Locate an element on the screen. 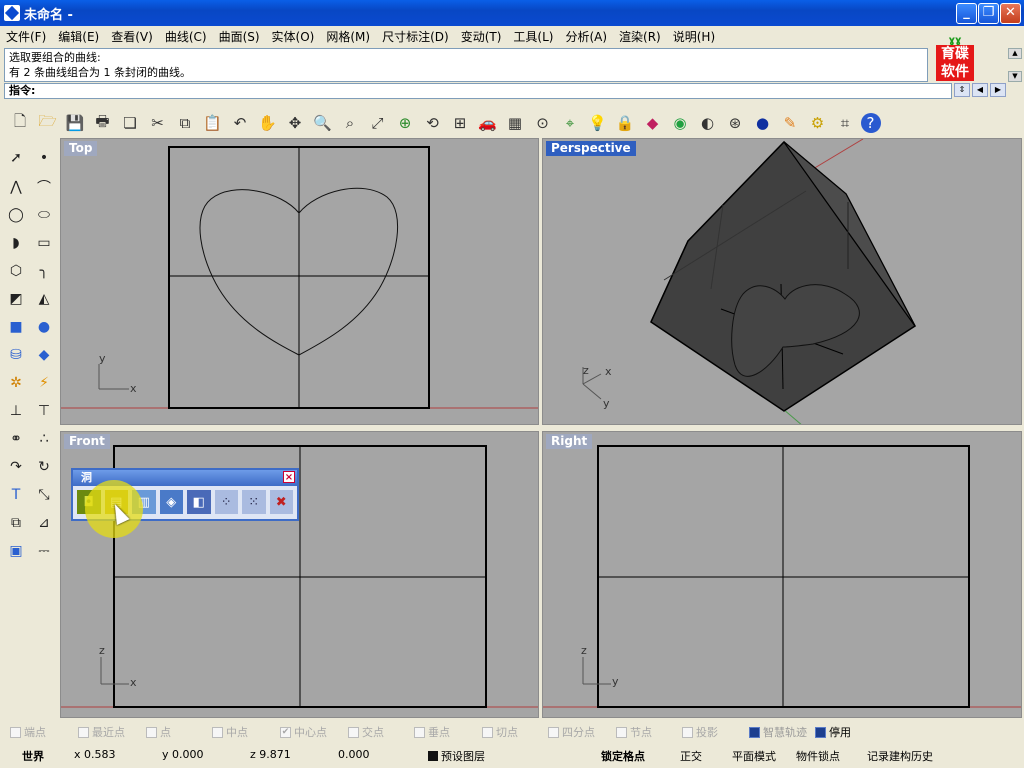  options-icon: ⚙ is located at coordinates (818, 123).